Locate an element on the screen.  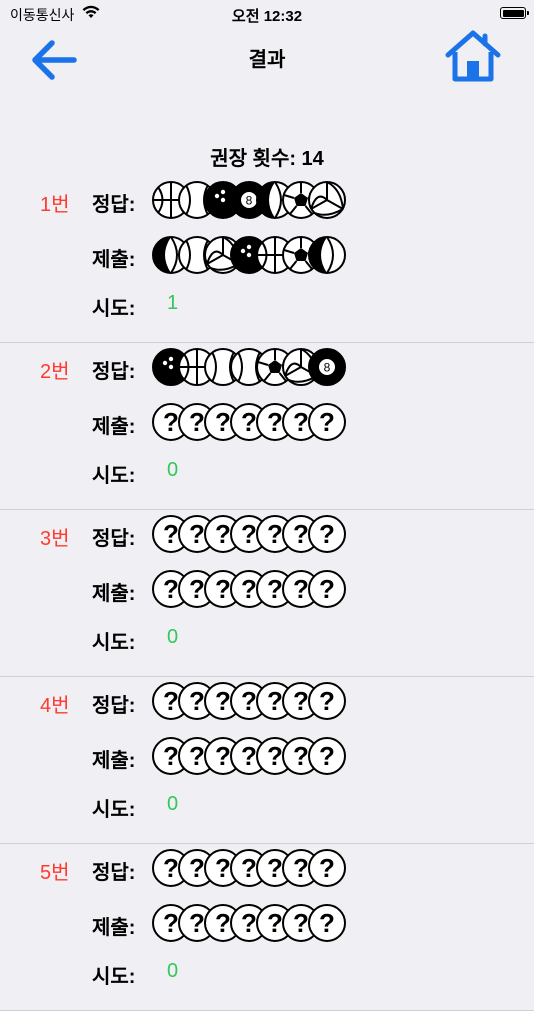
home-icon is located at coordinates (473, 56).